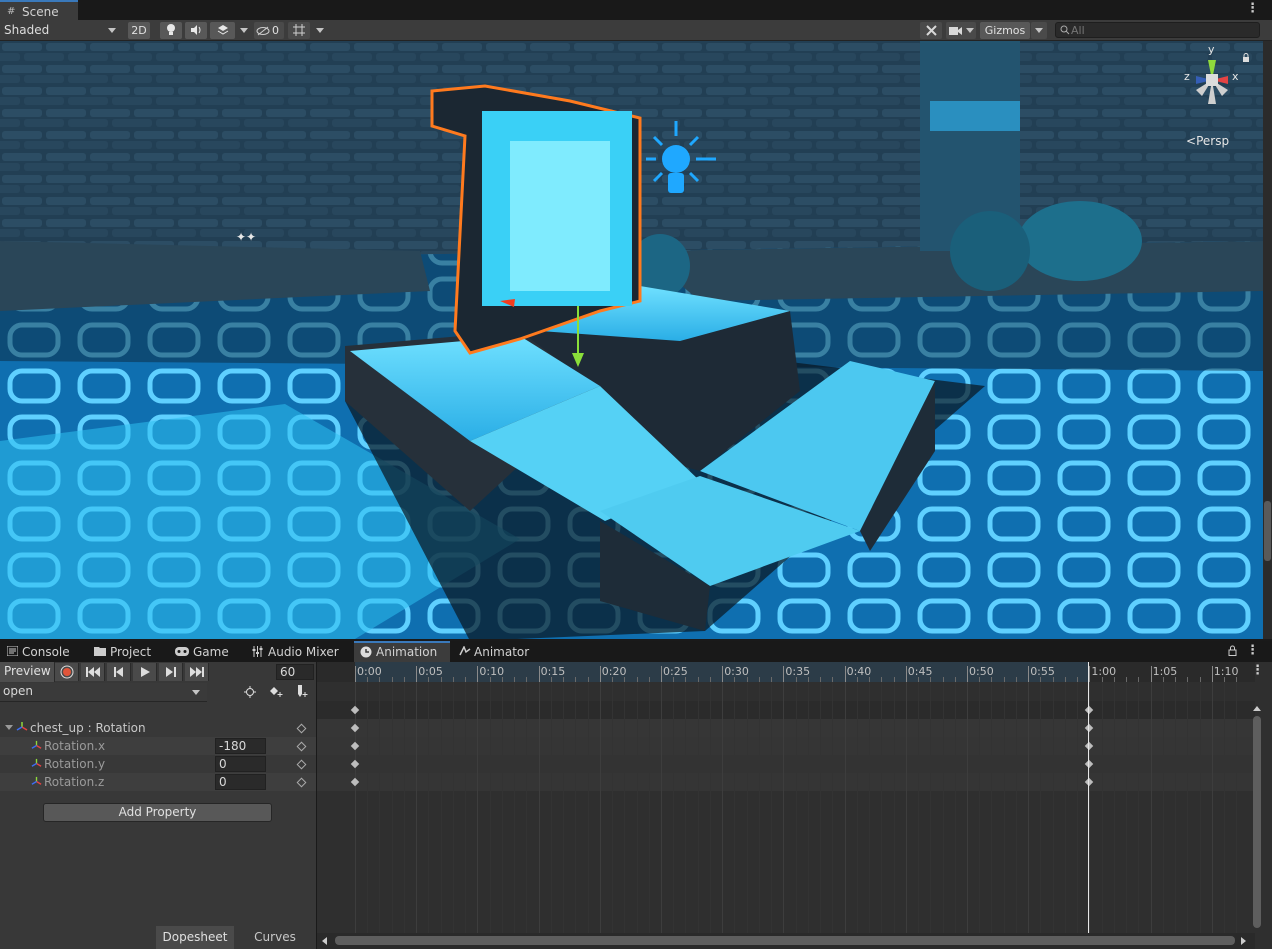 The image size is (1272, 949). What do you see at coordinates (295, 672) in the screenshot?
I see `frame-field: 60` at bounding box center [295, 672].